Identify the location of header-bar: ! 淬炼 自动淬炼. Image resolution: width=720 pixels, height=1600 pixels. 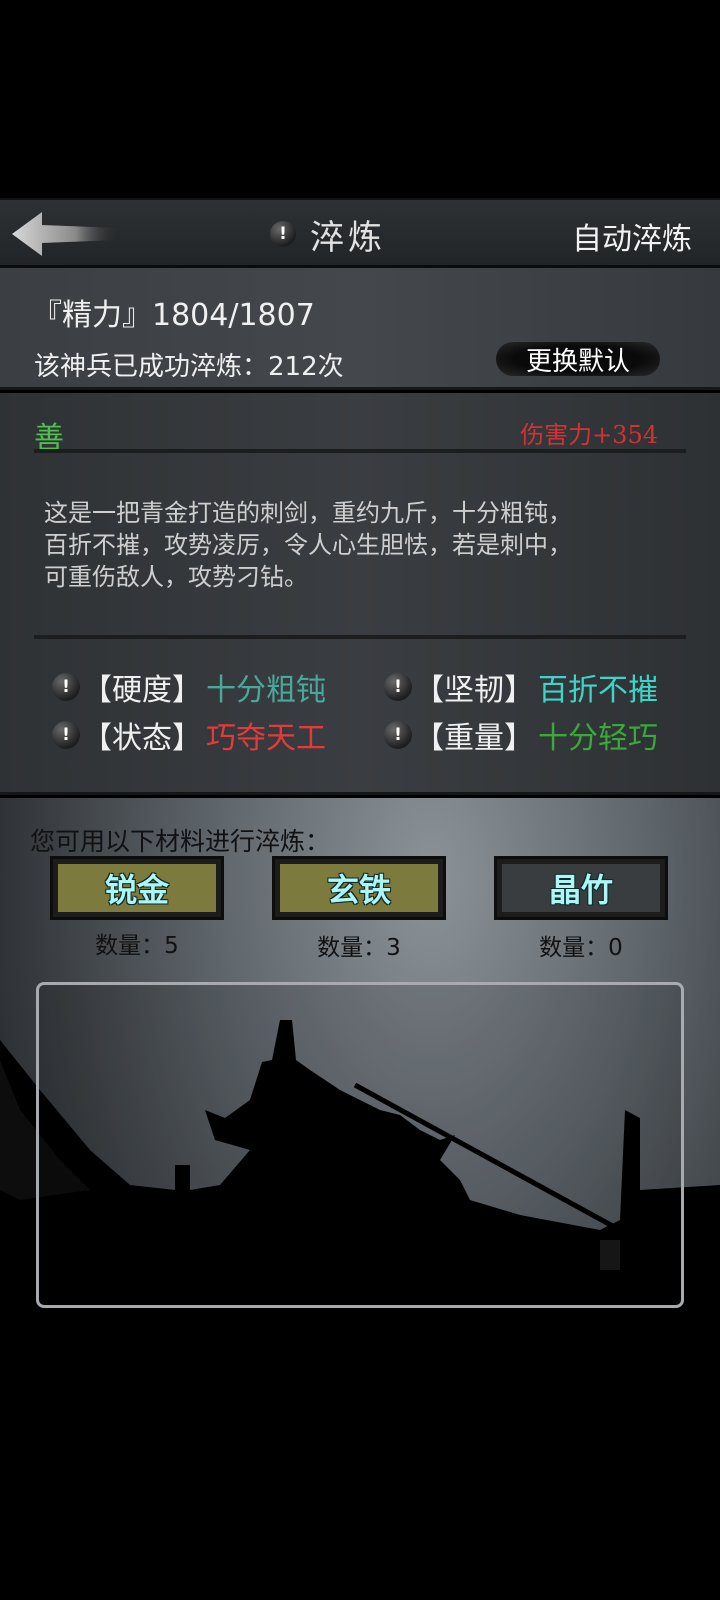
(360, 233).